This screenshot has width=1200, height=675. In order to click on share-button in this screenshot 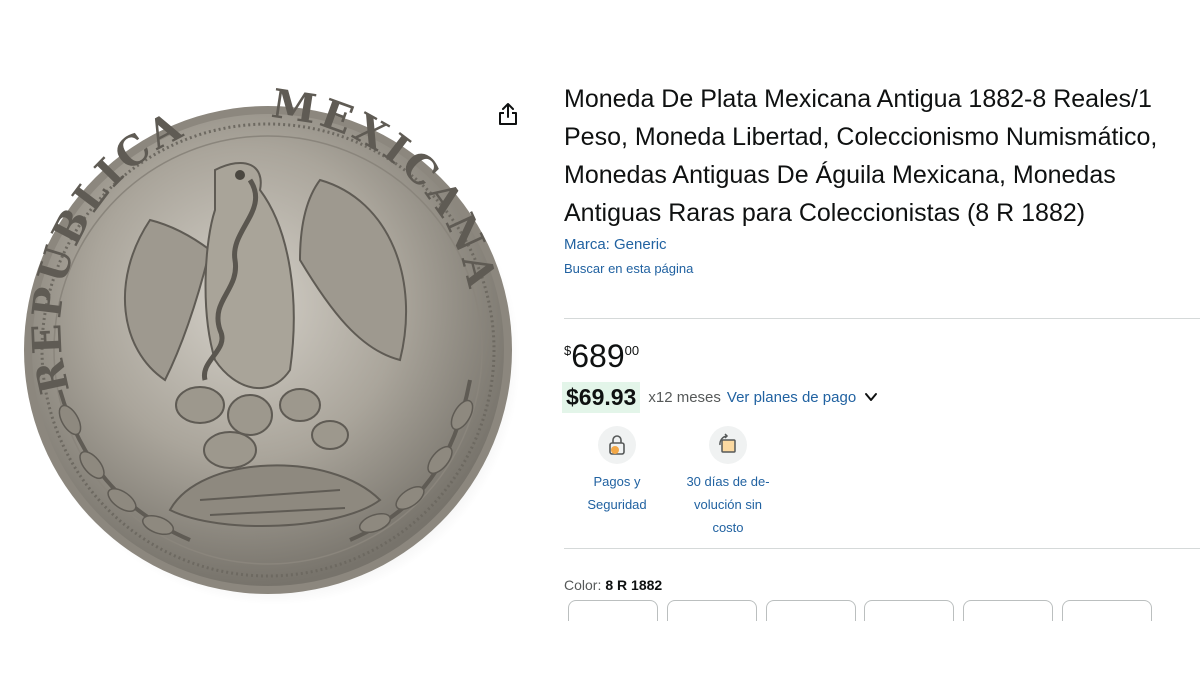, I will do `click(508, 114)`.